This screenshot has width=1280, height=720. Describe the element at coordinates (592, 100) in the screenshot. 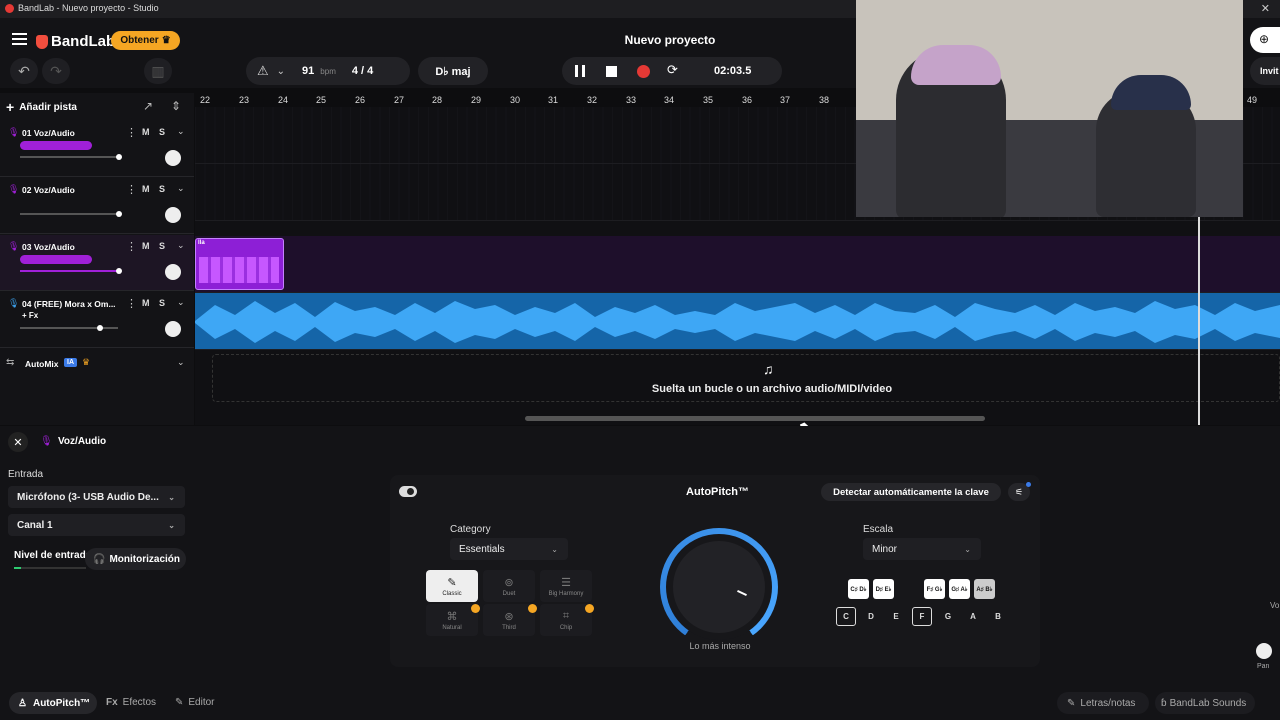

I see `bar-number: 32` at that location.